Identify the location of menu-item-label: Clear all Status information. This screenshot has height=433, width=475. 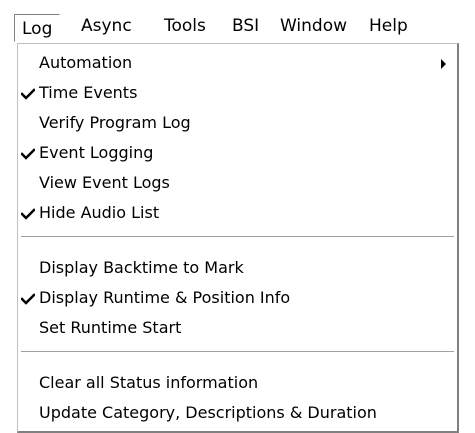
(149, 382).